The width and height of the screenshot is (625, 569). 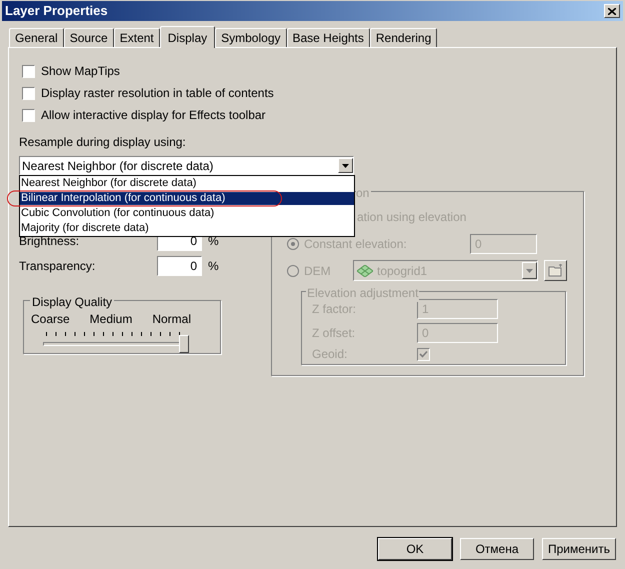 I want to click on checkbox-label: Show MapTips, so click(x=80, y=71).